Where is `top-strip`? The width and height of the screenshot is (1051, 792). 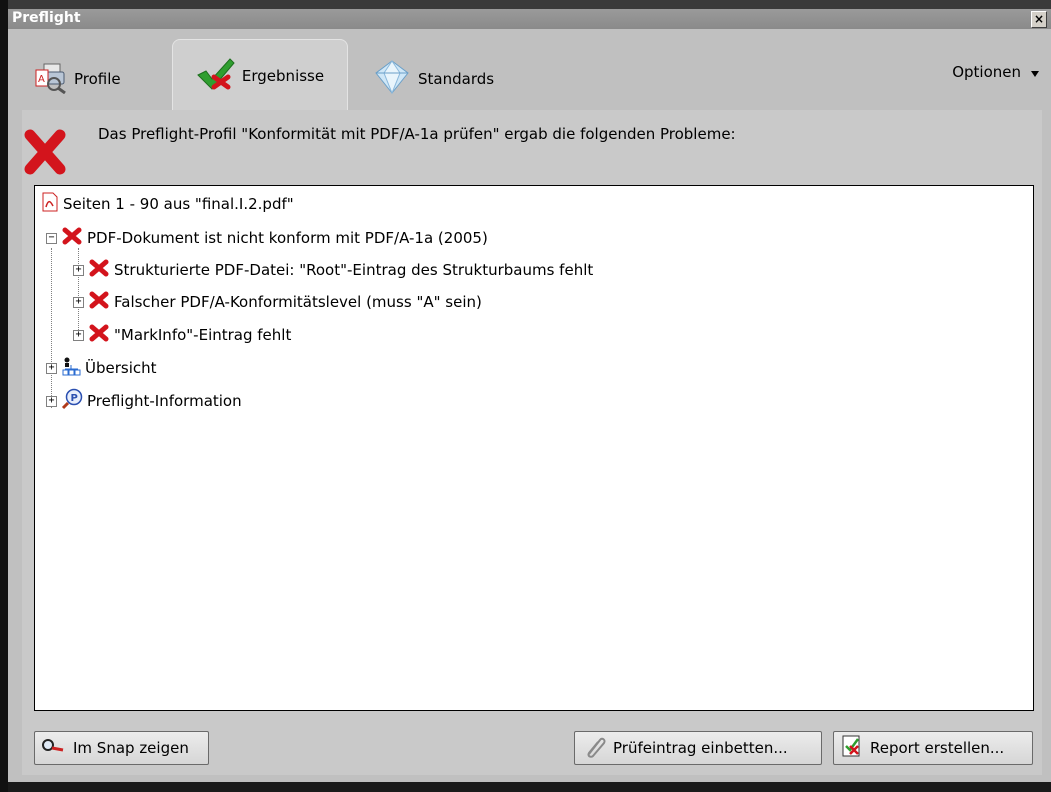 top-strip is located at coordinates (529, 4).